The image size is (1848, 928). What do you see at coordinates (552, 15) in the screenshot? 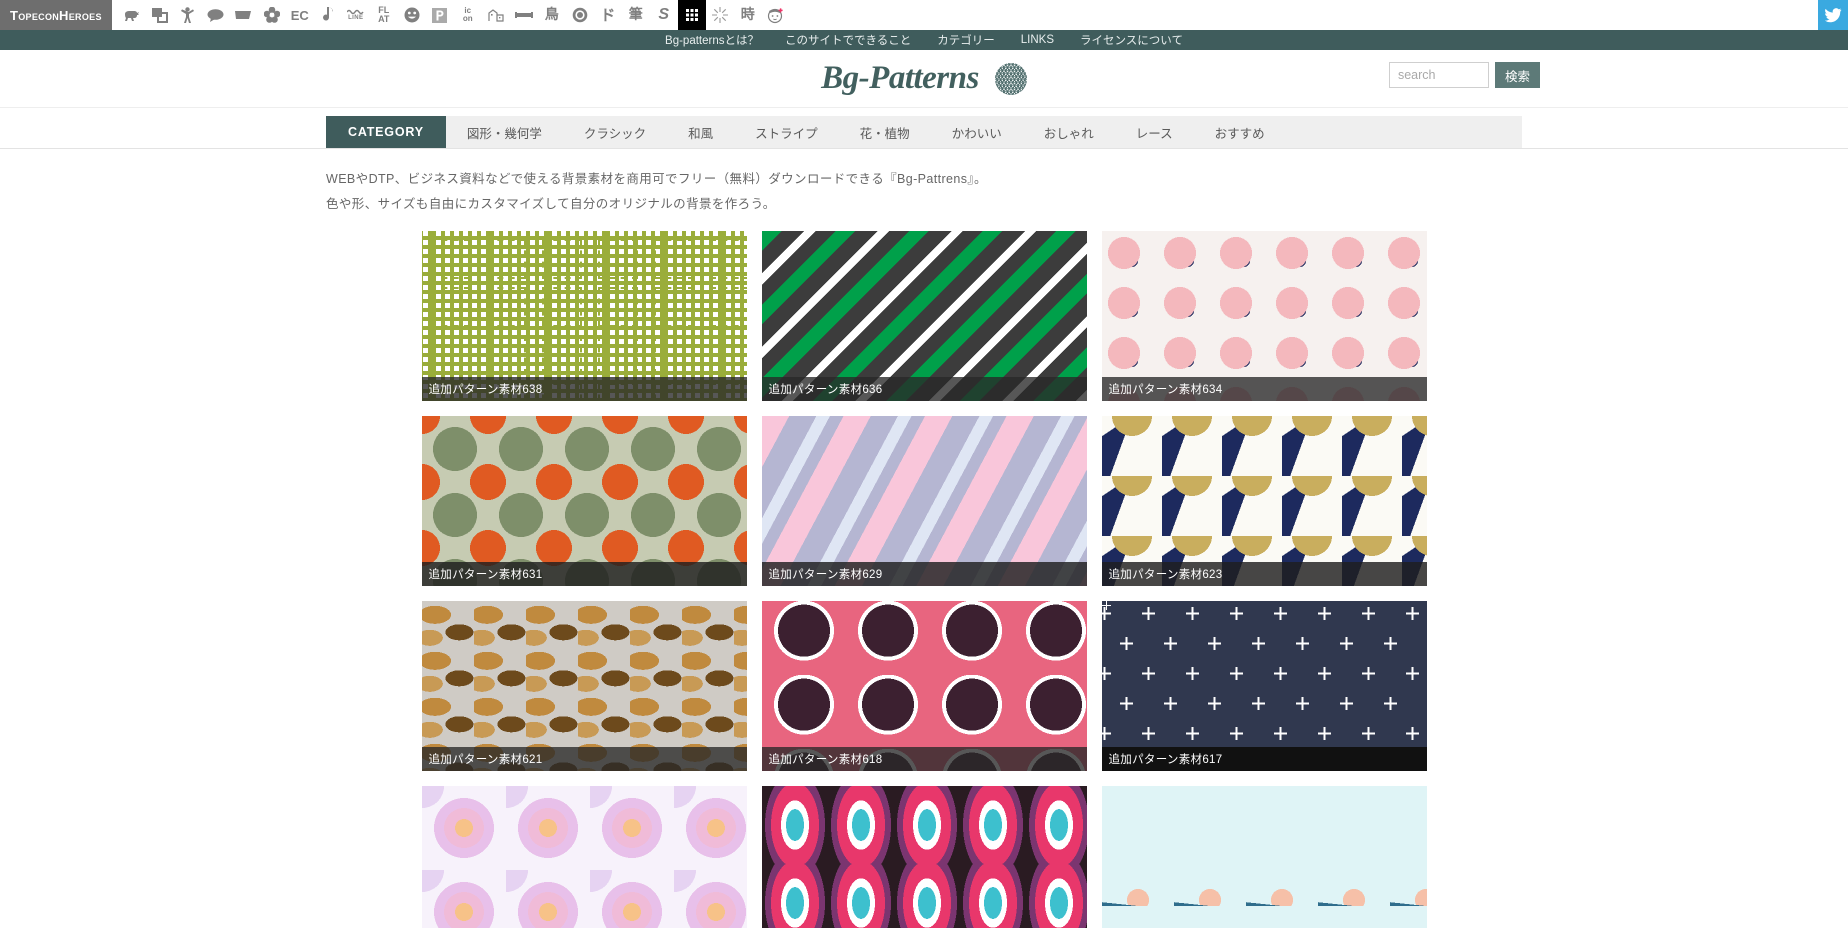
I see `bird-kanji-icon: 鳥` at bounding box center [552, 15].